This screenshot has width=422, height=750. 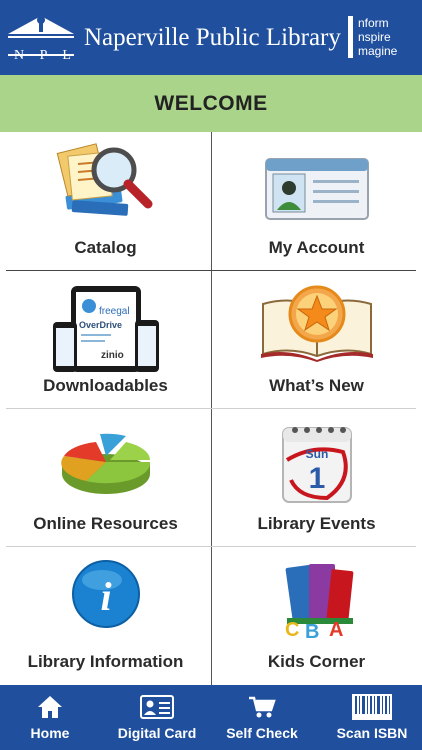 What do you see at coordinates (106, 185) in the screenshot?
I see `catalog-magnifier-books-icon` at bounding box center [106, 185].